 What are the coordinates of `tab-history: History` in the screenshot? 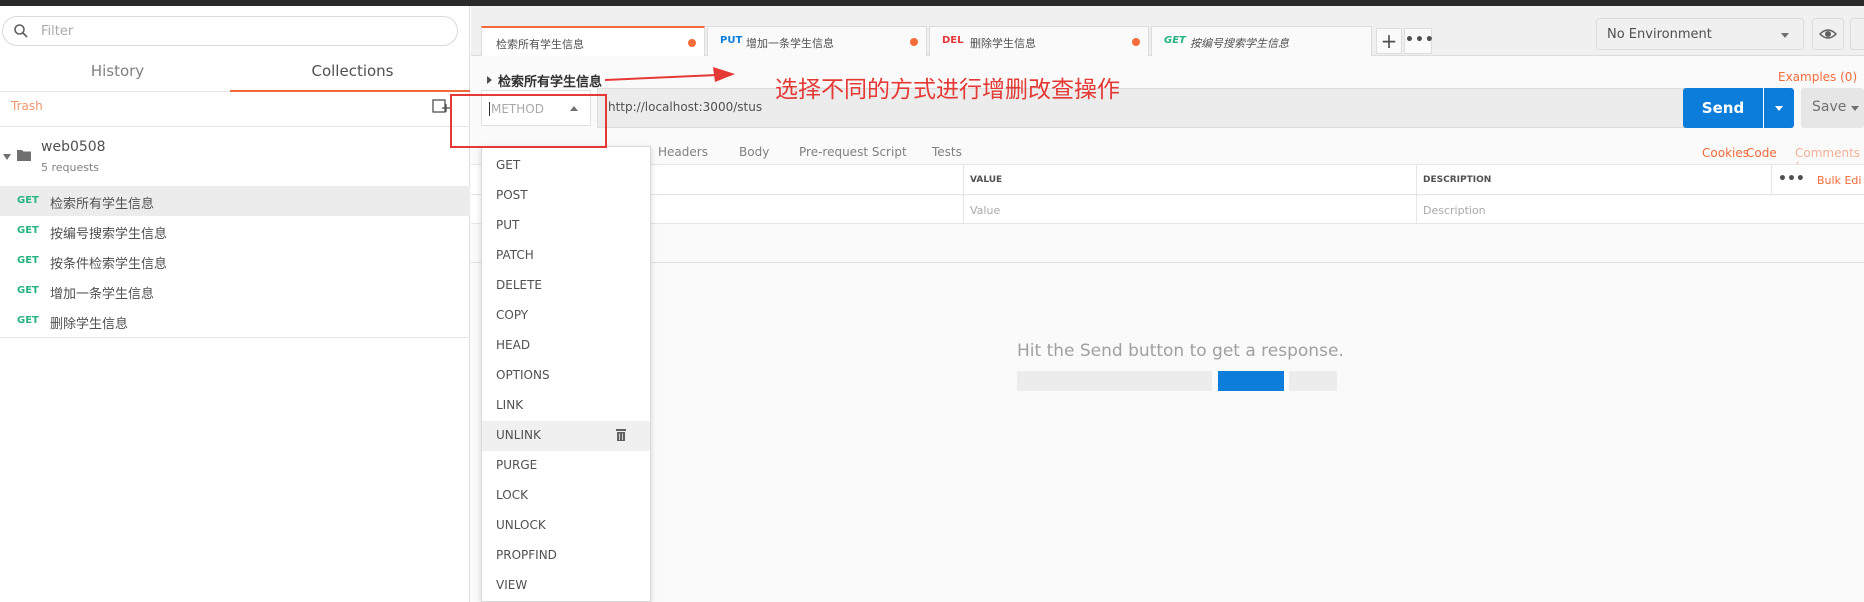 It's located at (117, 72).